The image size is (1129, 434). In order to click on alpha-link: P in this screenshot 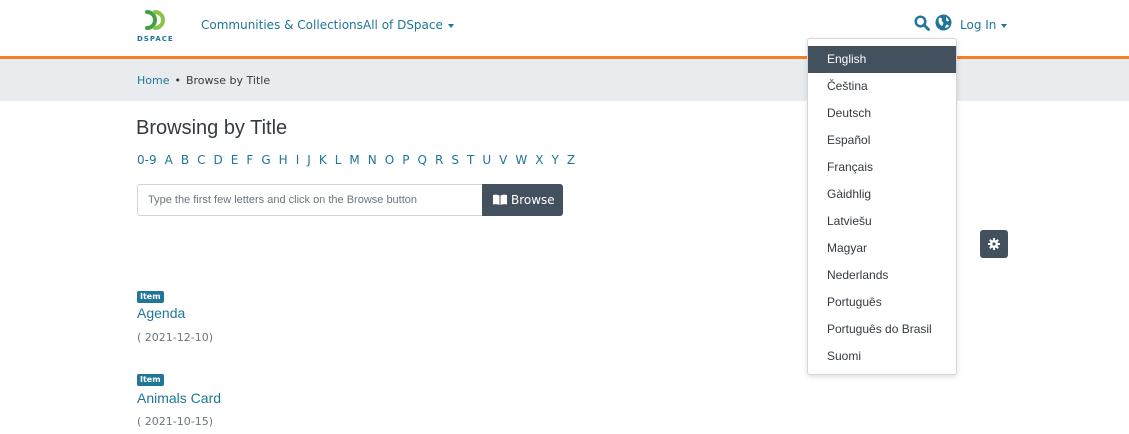, I will do `click(405, 160)`.